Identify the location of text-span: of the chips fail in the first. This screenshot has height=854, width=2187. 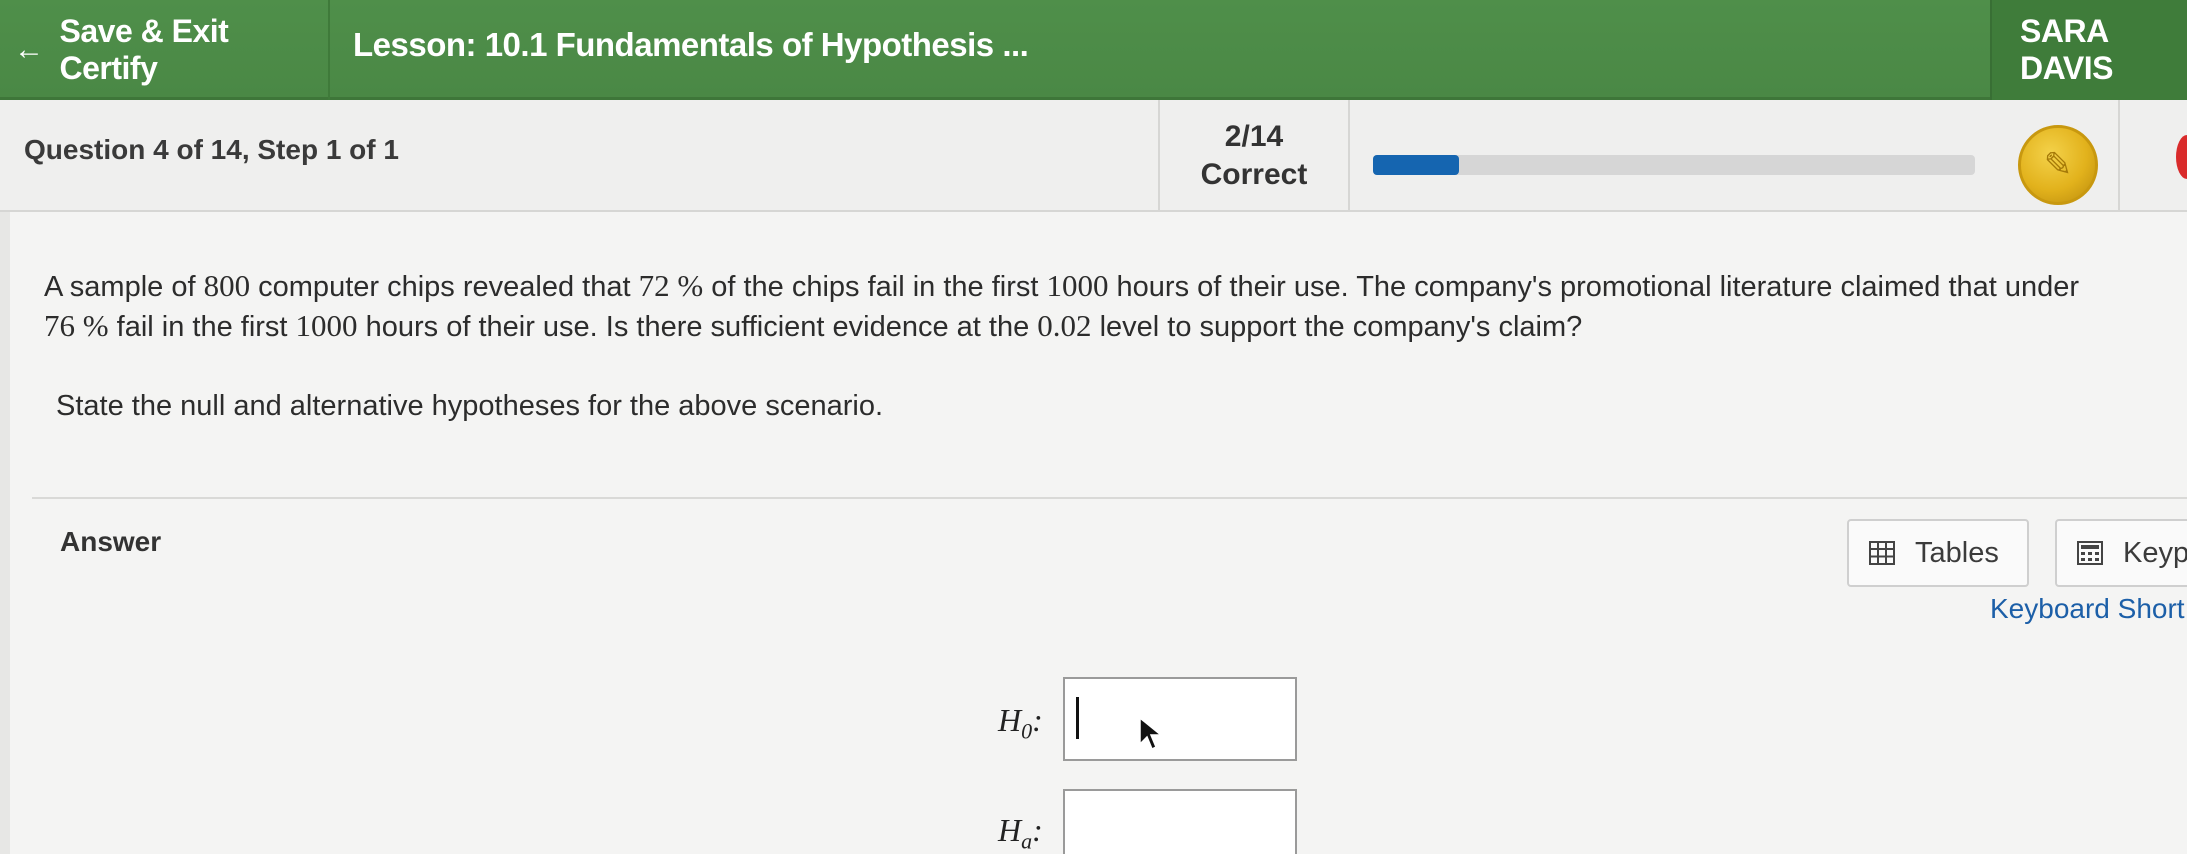
(875, 287).